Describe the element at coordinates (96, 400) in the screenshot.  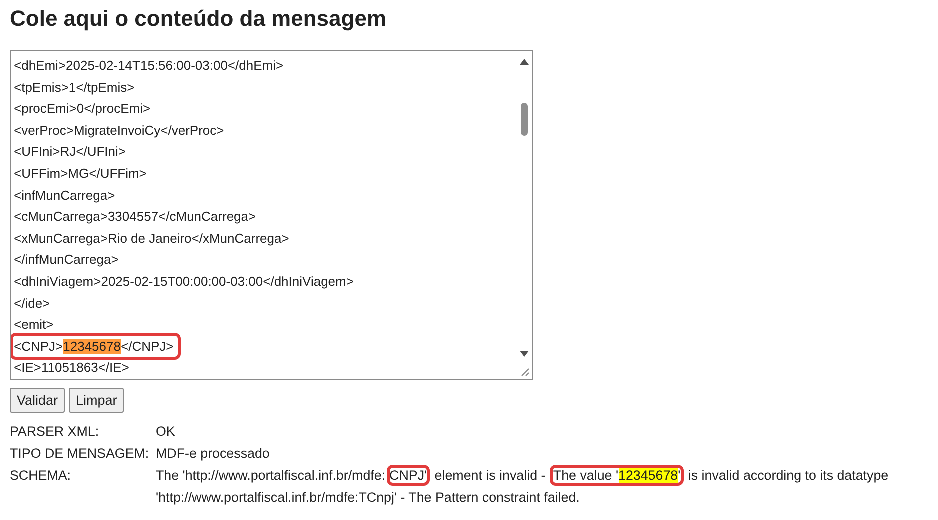
I see `clear-button: Limpar` at that location.